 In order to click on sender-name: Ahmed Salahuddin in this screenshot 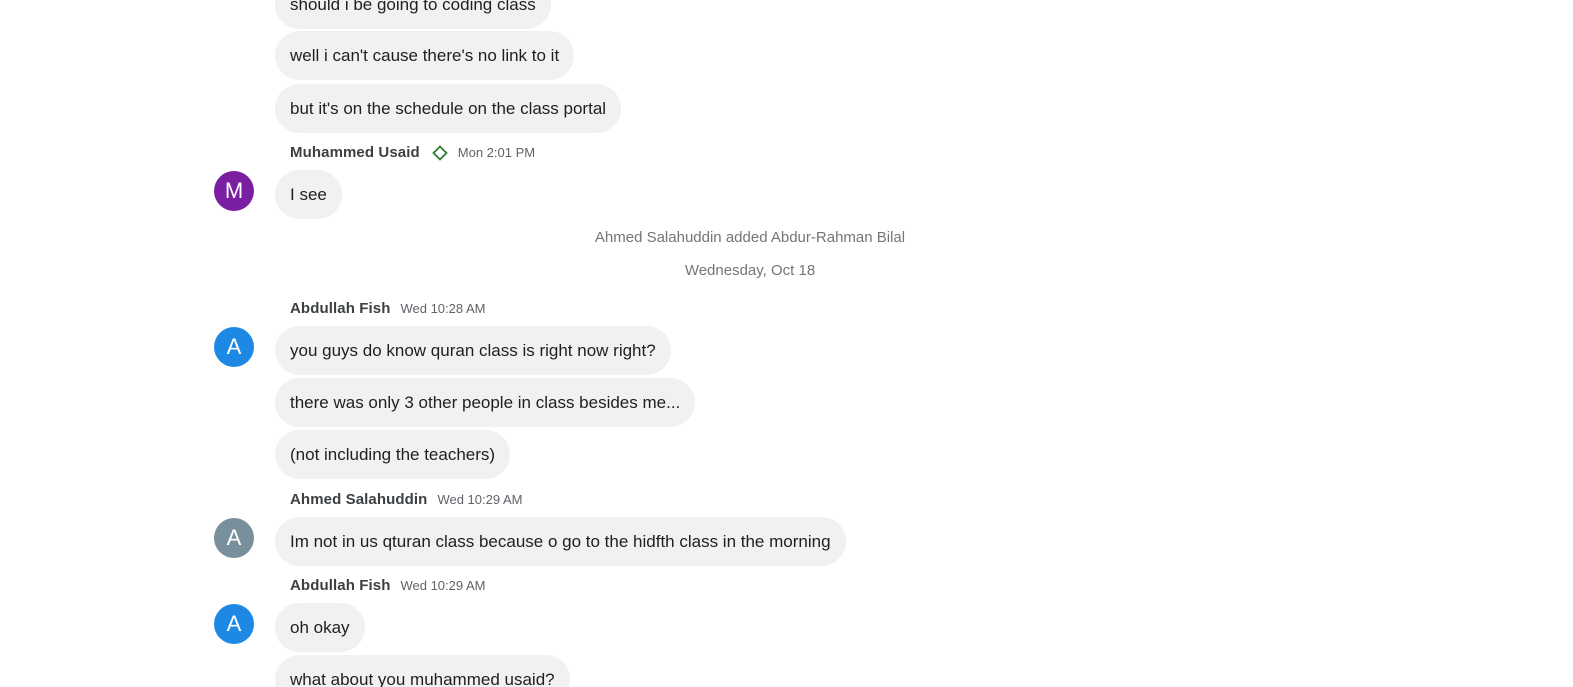, I will do `click(358, 500)`.